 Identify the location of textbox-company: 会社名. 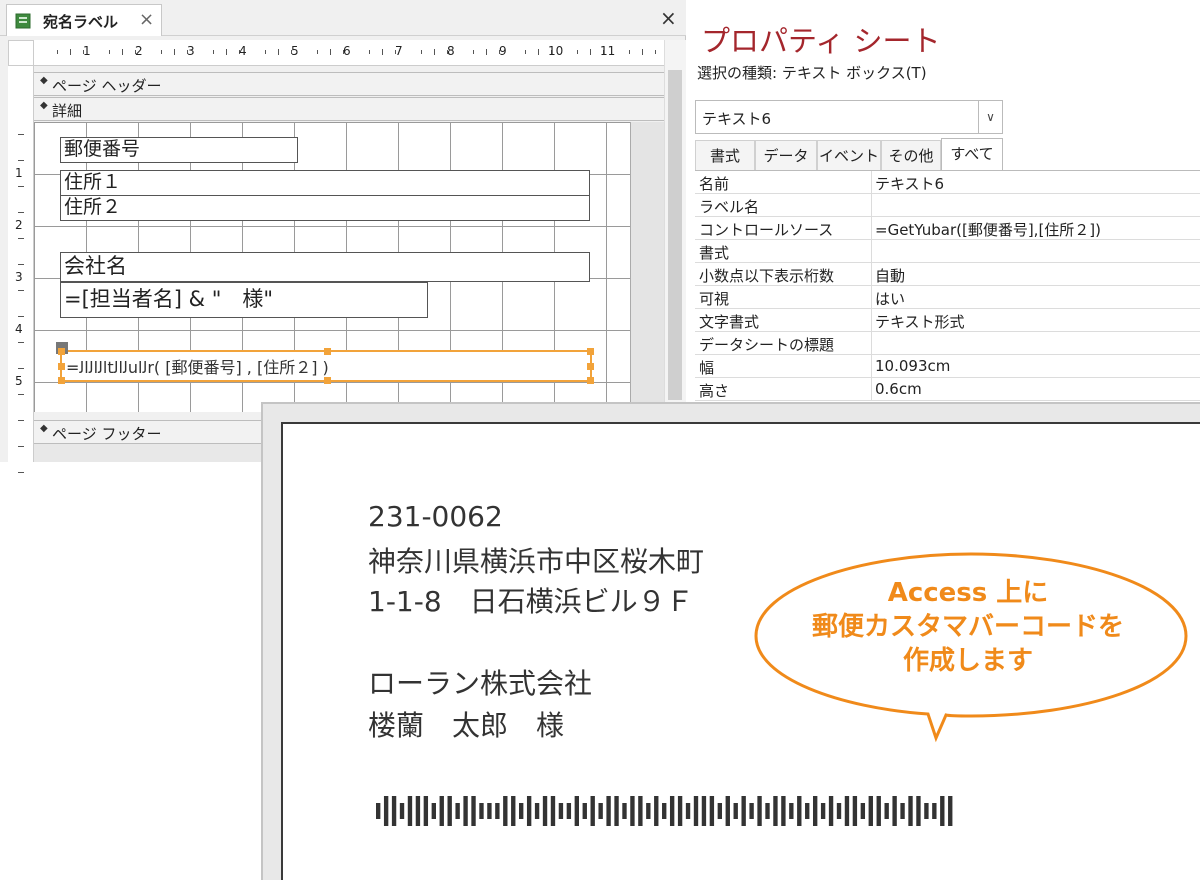
(325, 267).